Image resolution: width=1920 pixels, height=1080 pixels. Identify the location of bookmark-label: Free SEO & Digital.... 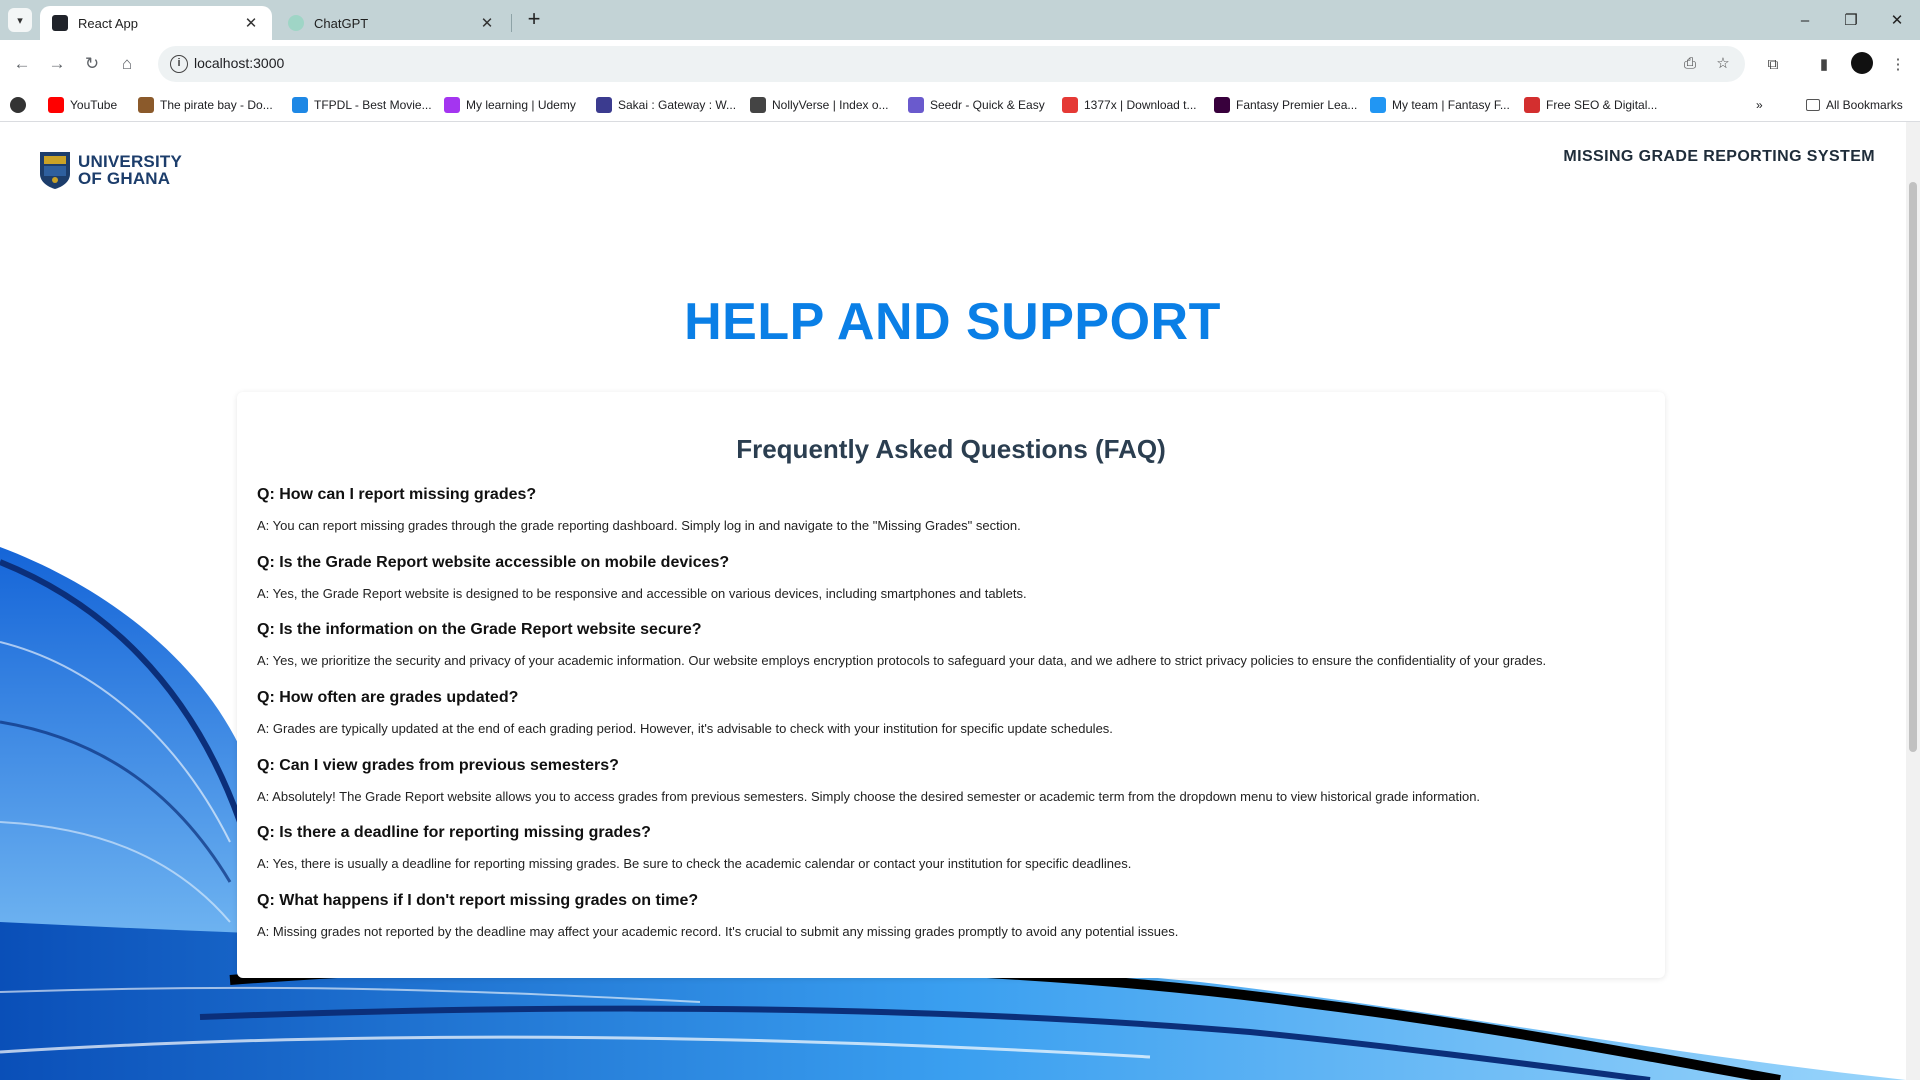
(1602, 105).